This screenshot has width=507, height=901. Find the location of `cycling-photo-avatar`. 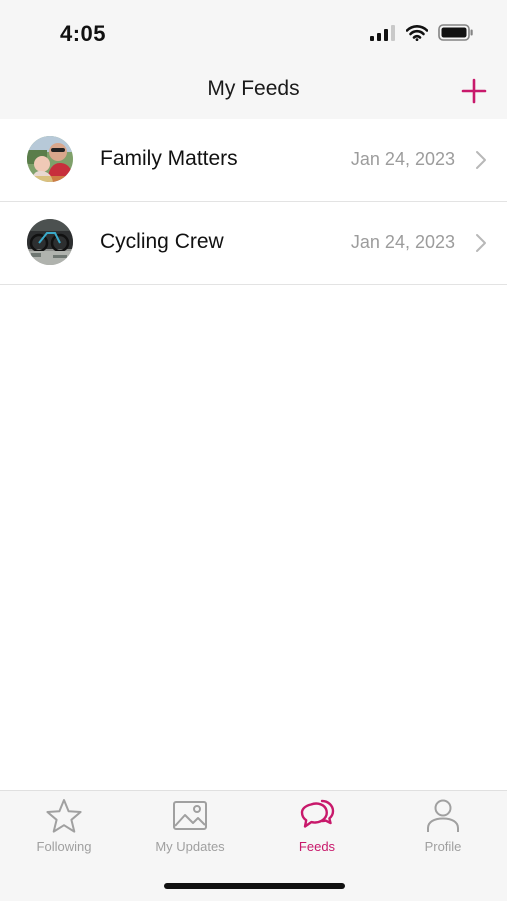

cycling-photo-avatar is located at coordinates (50, 242).